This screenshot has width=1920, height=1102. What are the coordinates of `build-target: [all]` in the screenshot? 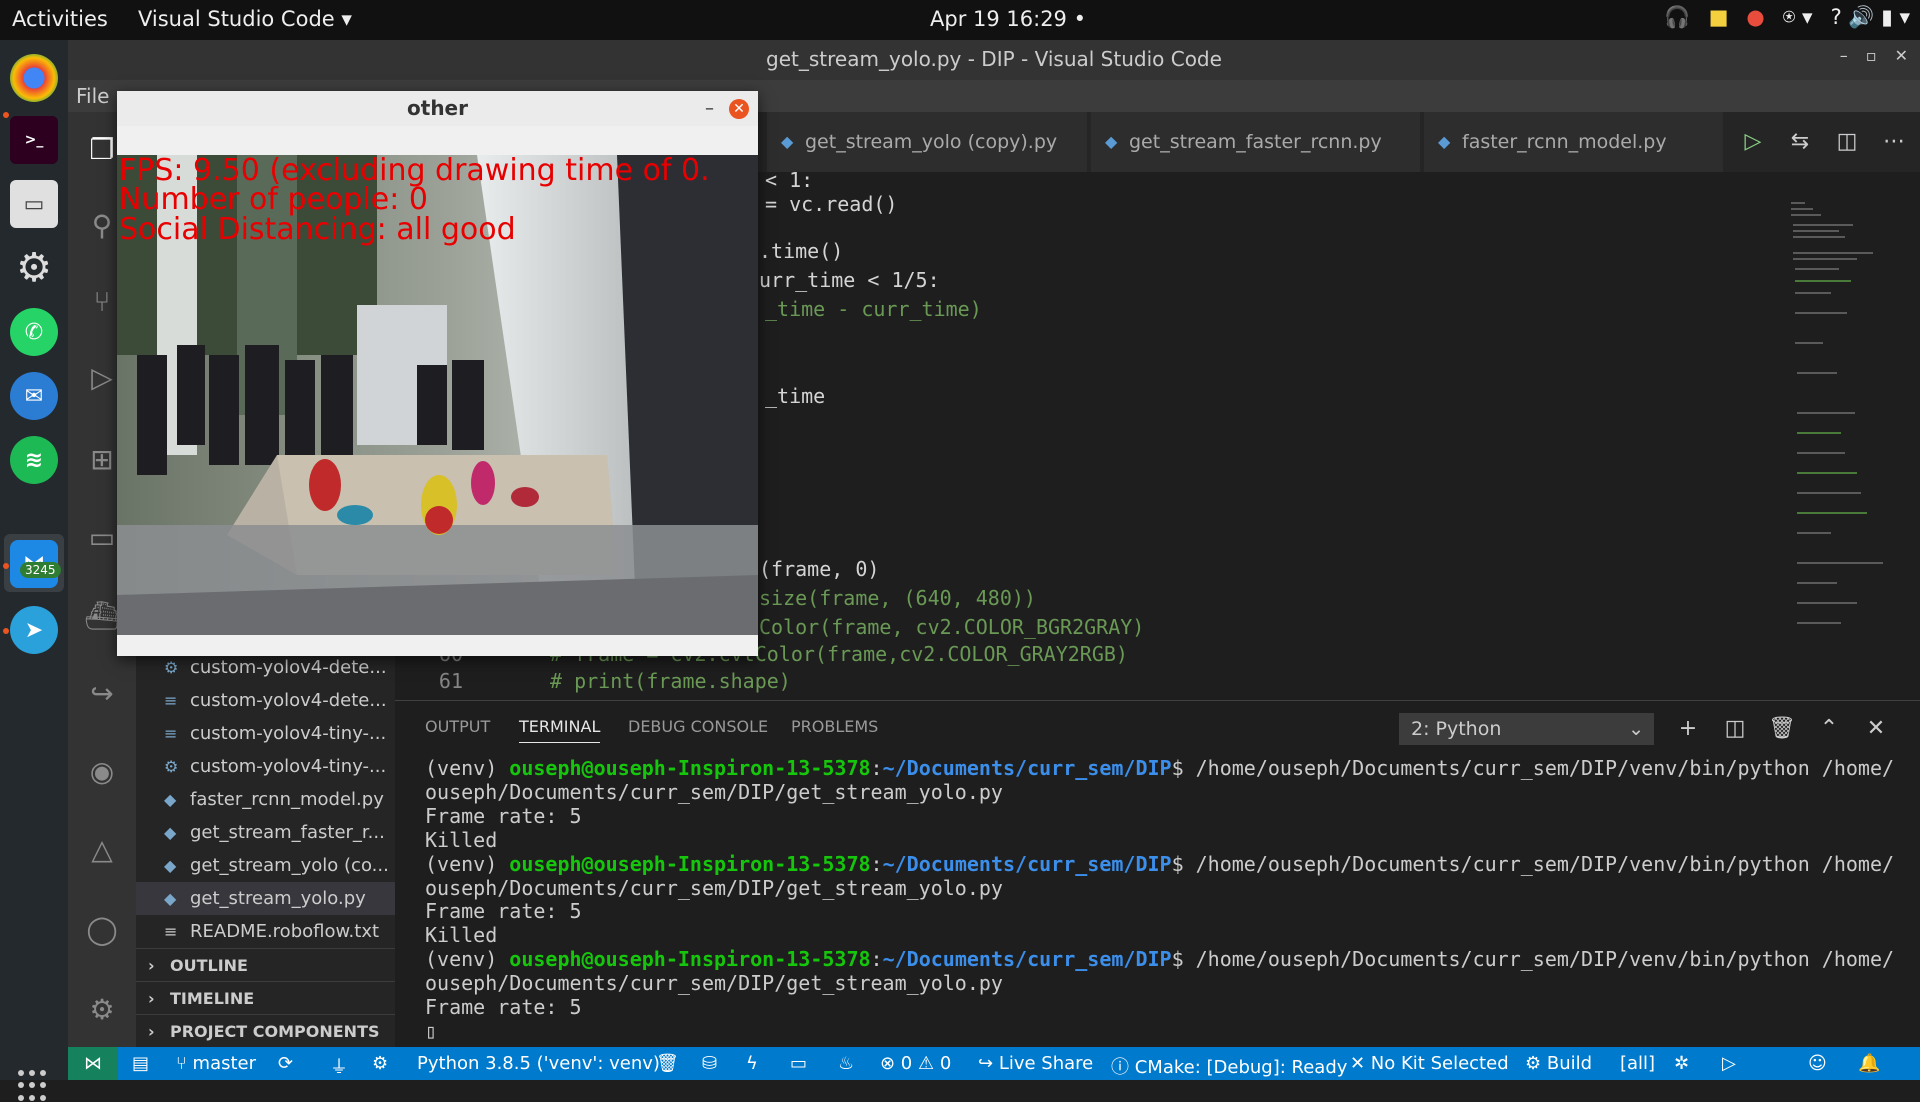 It's located at (1637, 1063).